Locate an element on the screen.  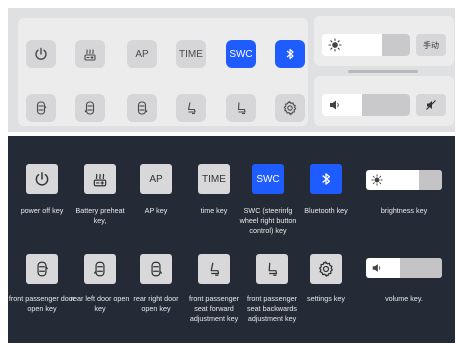
legend-swc-text: SWC is located at coordinates (268, 179).